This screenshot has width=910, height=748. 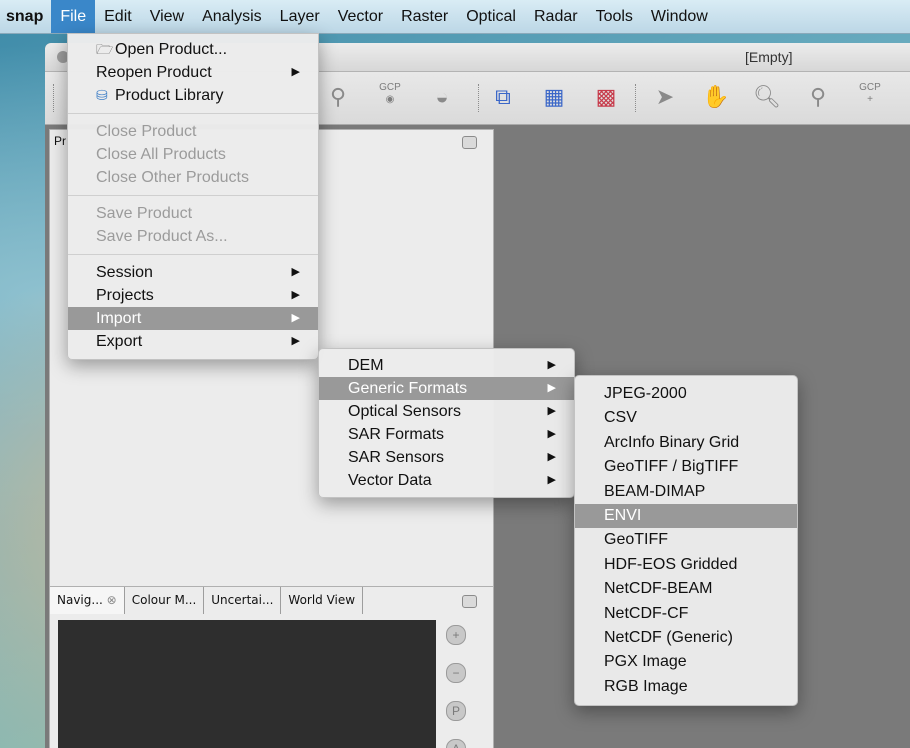 What do you see at coordinates (456, 673) in the screenshot?
I see `zoom-out-icon: −` at bounding box center [456, 673].